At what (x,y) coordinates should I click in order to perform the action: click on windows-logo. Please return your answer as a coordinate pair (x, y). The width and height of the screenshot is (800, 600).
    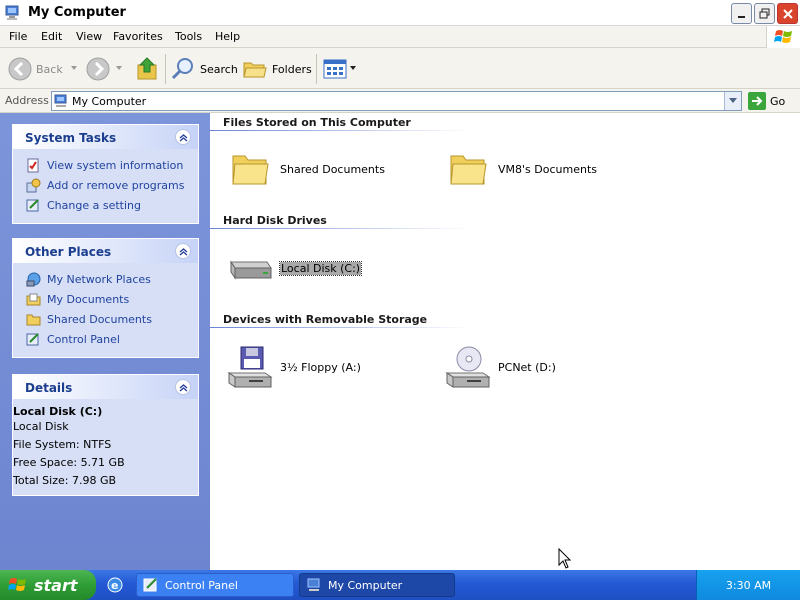
    Looking at the image, I should click on (783, 37).